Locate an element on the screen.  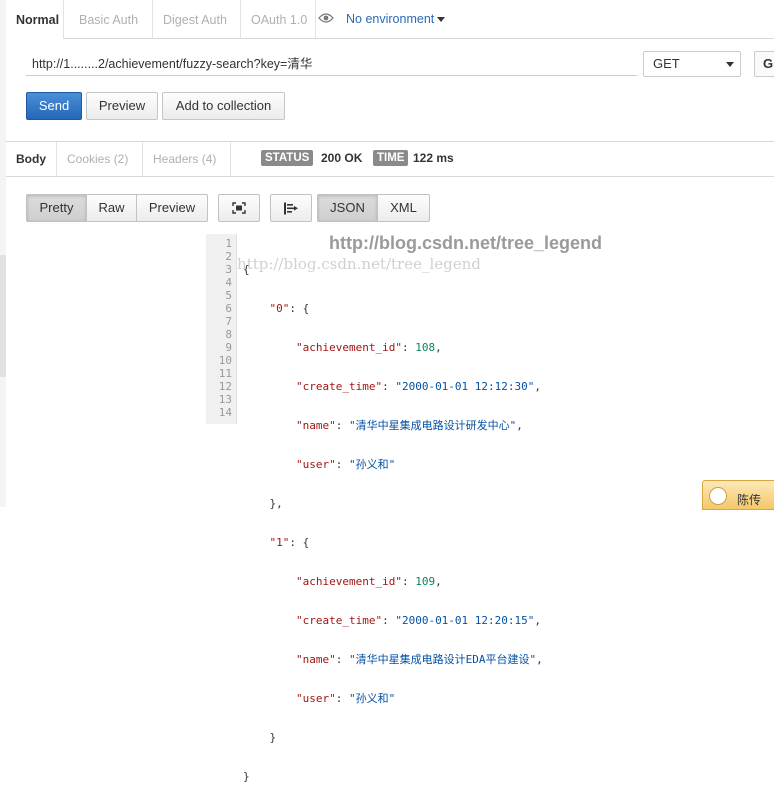
line-number: 13 is located at coordinates (225, 399).